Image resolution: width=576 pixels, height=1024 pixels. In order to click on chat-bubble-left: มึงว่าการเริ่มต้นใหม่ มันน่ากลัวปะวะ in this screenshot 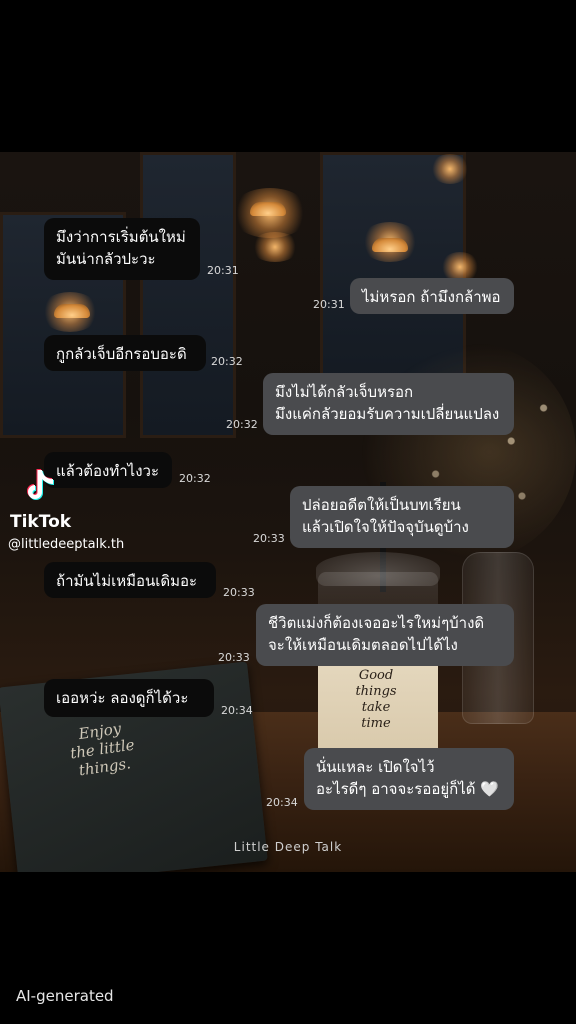, I will do `click(122, 249)`.